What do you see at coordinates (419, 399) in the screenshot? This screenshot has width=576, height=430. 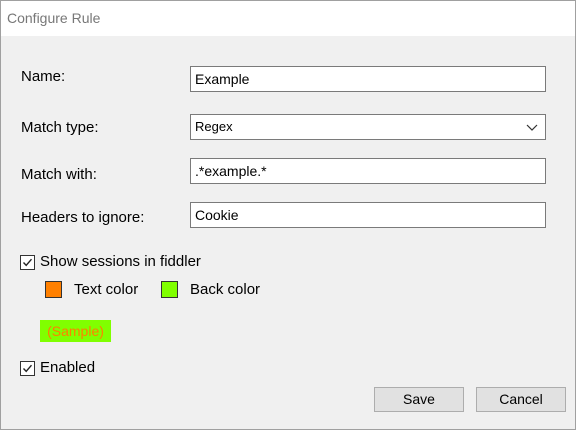 I see `save-button: Save` at bounding box center [419, 399].